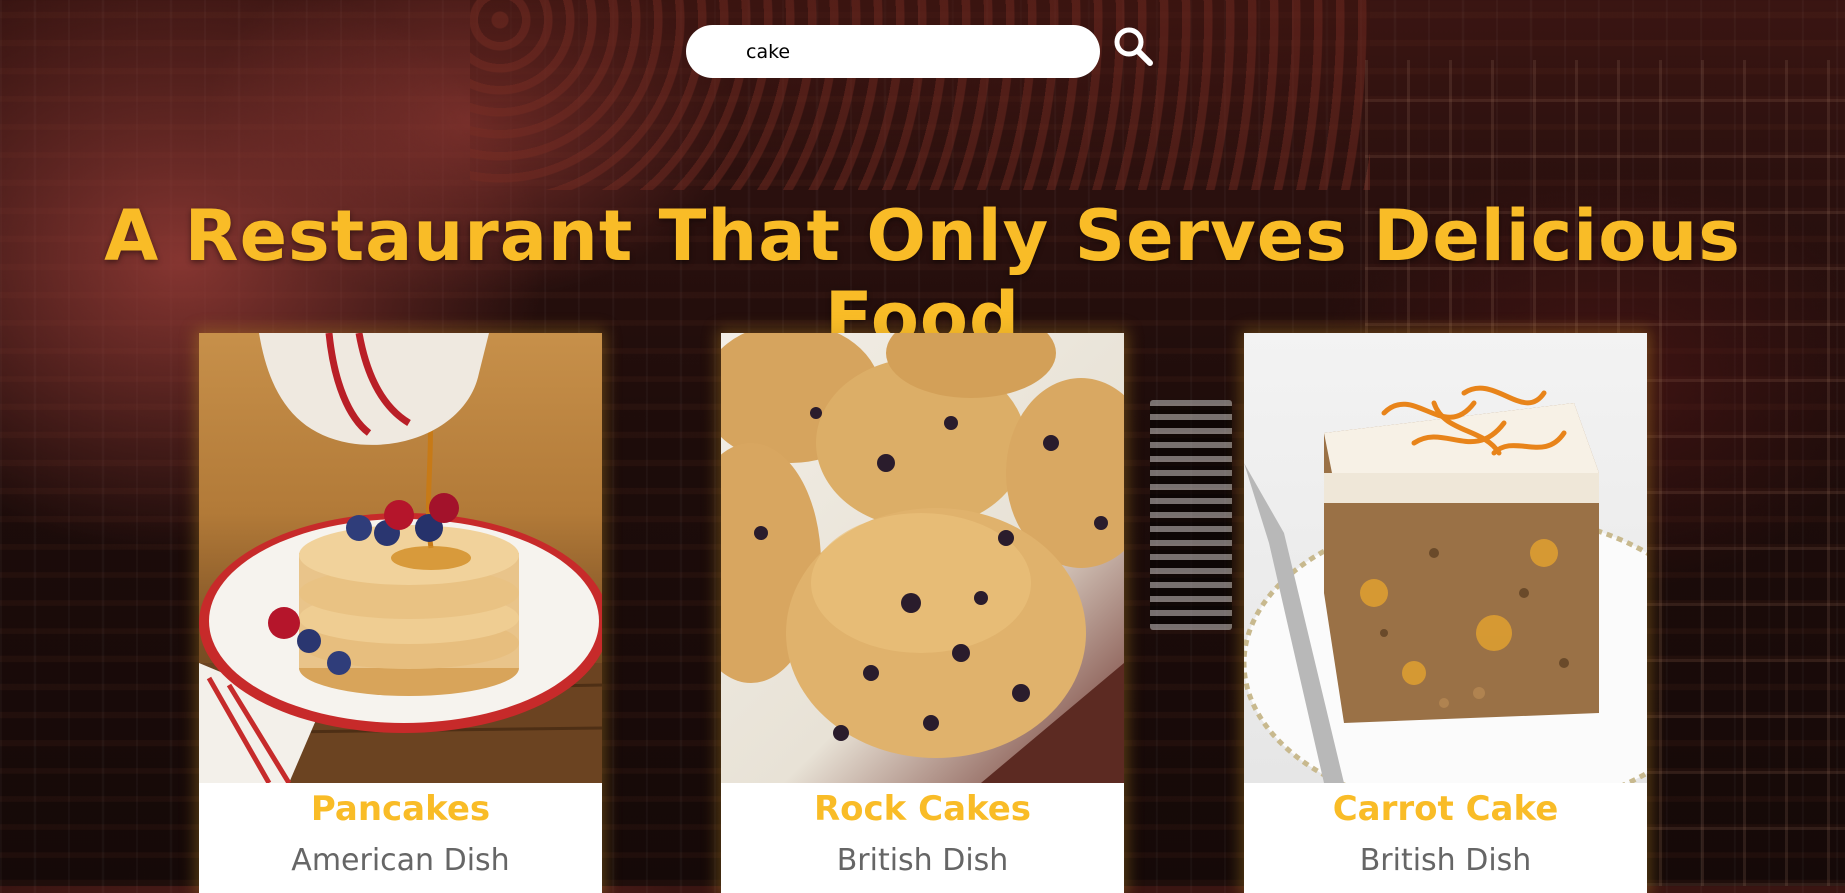 The height and width of the screenshot is (893, 1845). Describe the element at coordinates (1191, 515) in the screenshot. I see `background-lantern-decor` at that location.